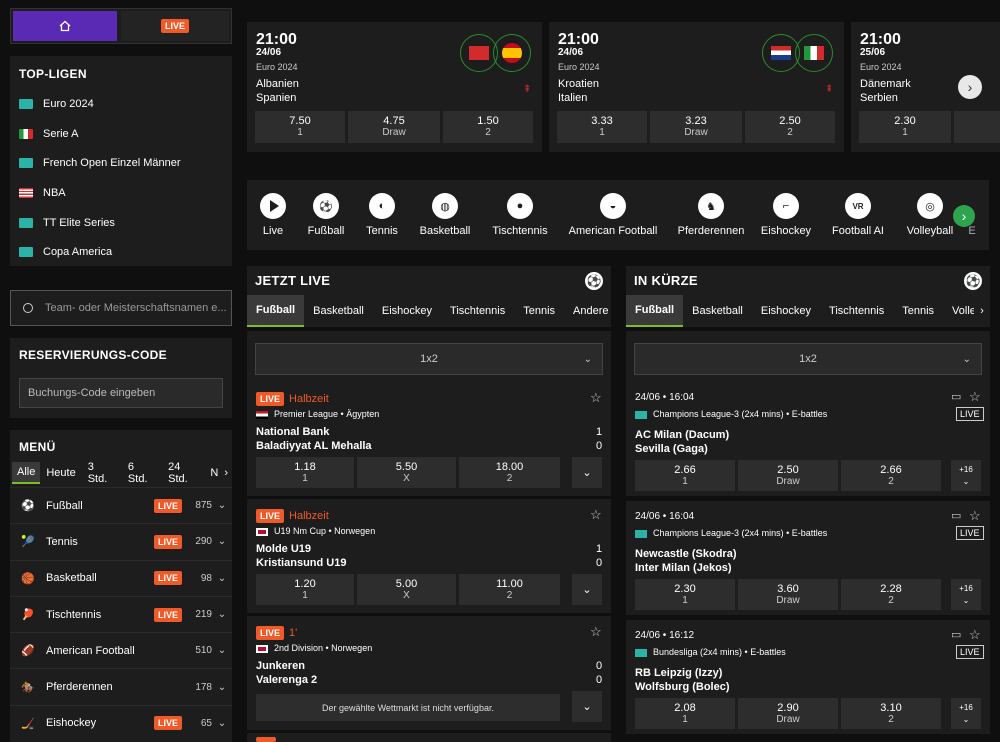  What do you see at coordinates (858, 215) in the screenshot?
I see `sport-footballai: VR Football AI` at bounding box center [858, 215].